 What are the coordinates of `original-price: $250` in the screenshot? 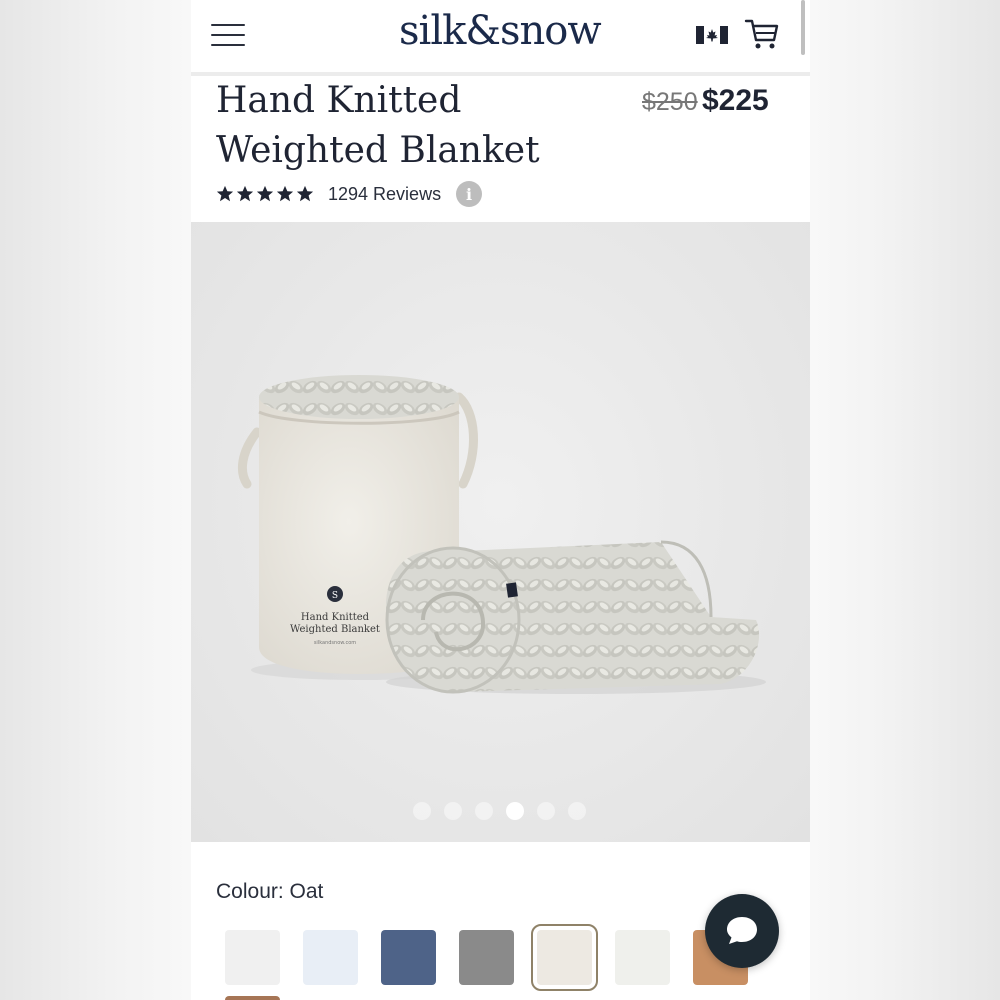 It's located at (670, 102).